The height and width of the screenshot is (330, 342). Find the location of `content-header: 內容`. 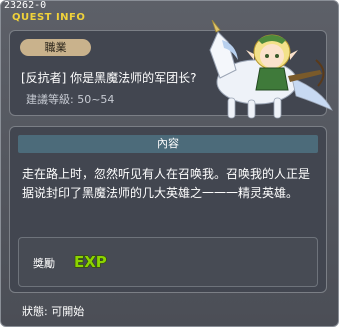

content-header: 內容 is located at coordinates (168, 144).